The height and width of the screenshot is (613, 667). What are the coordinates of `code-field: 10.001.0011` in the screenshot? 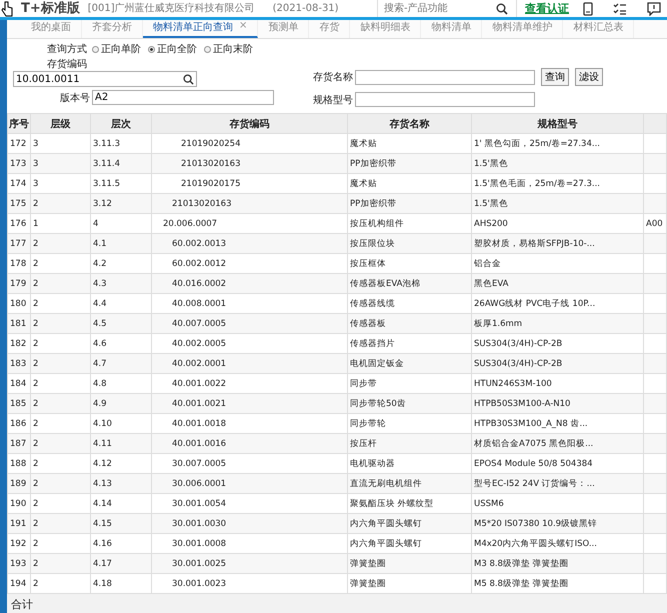 It's located at (105, 79).